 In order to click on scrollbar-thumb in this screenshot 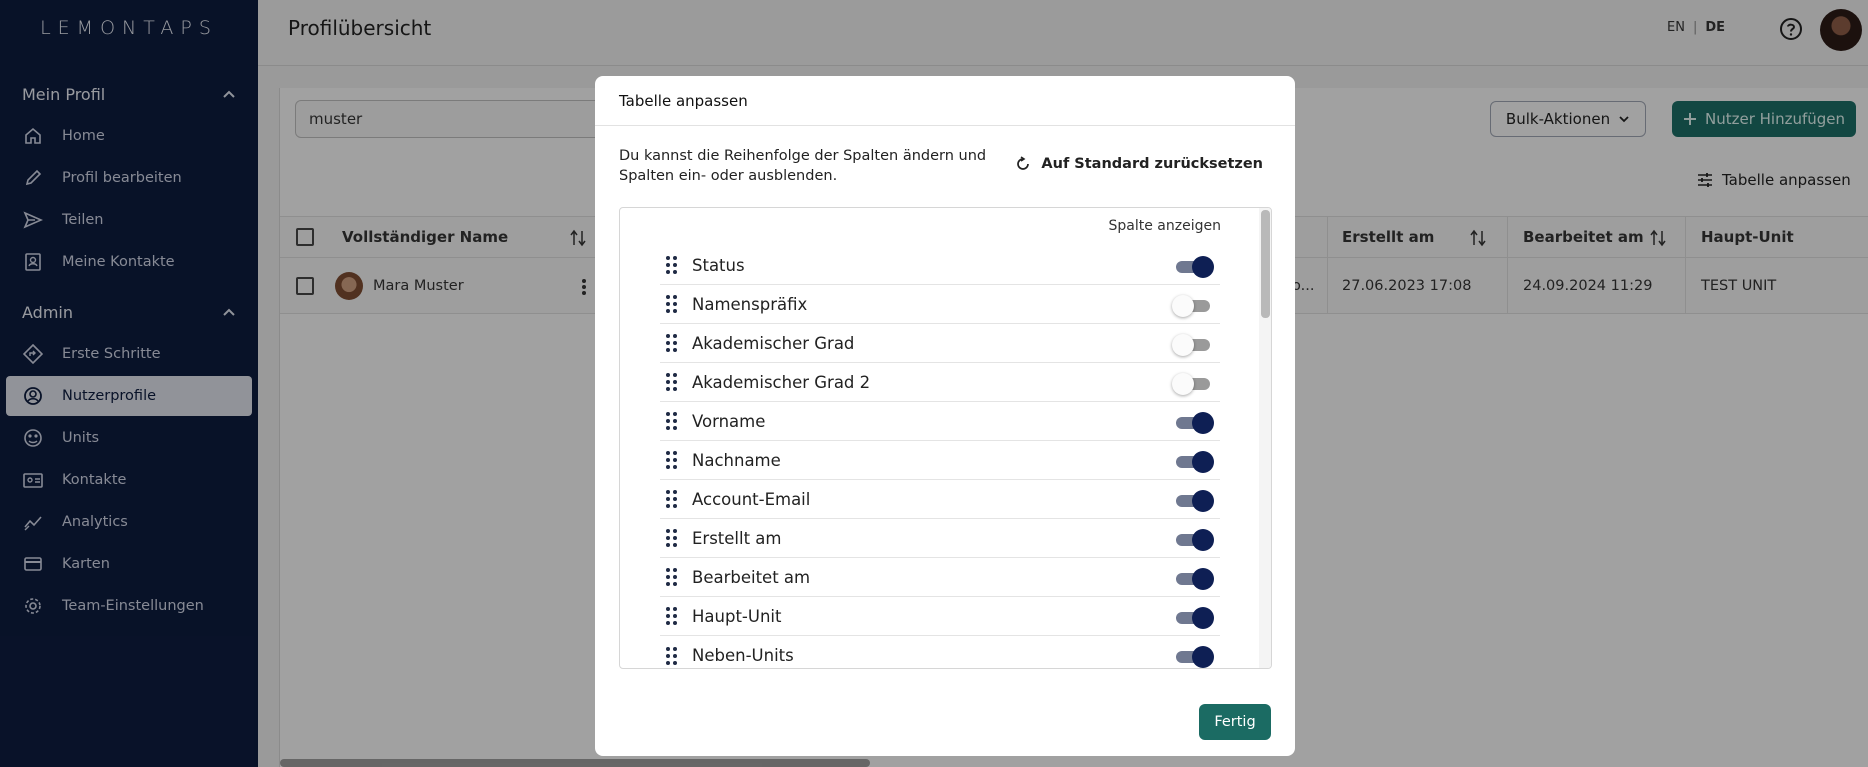, I will do `click(1265, 264)`.